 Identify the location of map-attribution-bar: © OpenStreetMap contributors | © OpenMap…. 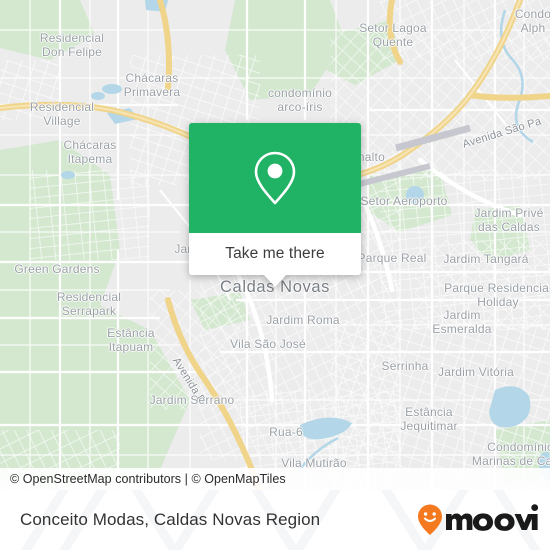
(275, 479).